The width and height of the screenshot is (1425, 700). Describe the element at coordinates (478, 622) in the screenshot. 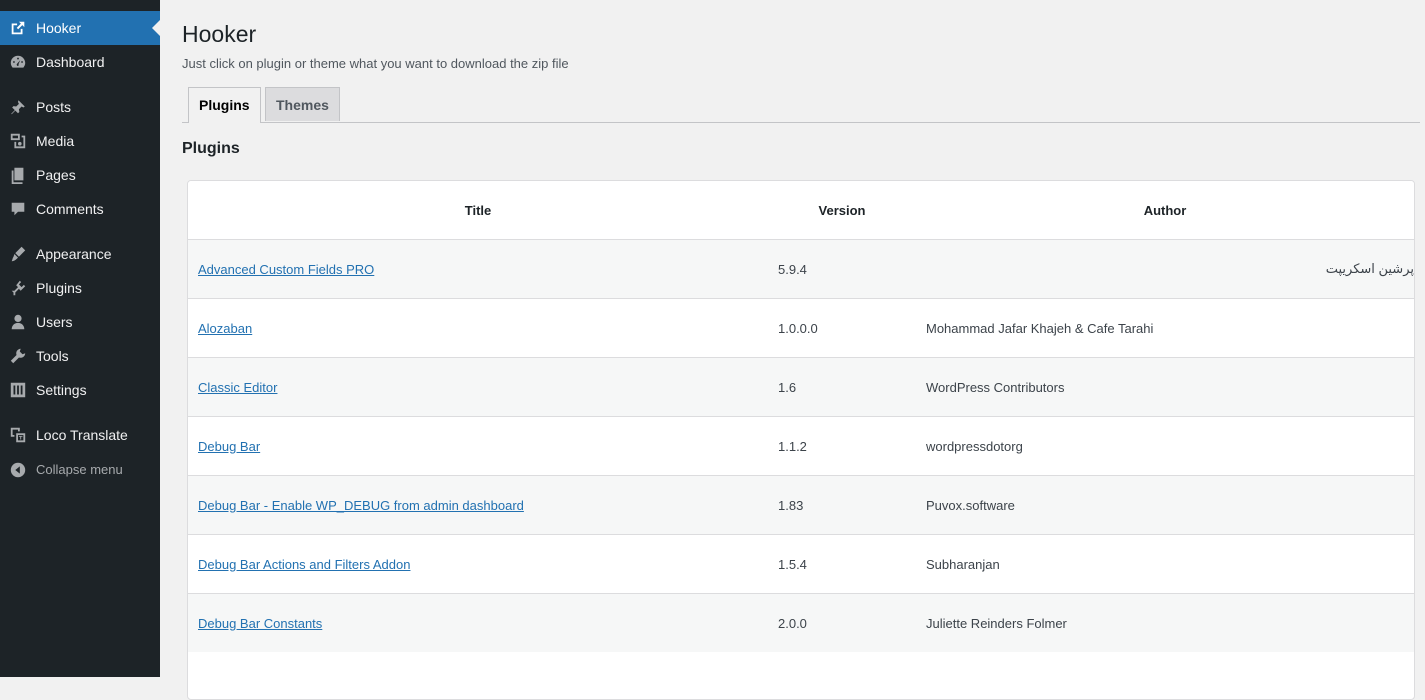

I see `plugin-title-cell: Debug Bar Constants` at that location.